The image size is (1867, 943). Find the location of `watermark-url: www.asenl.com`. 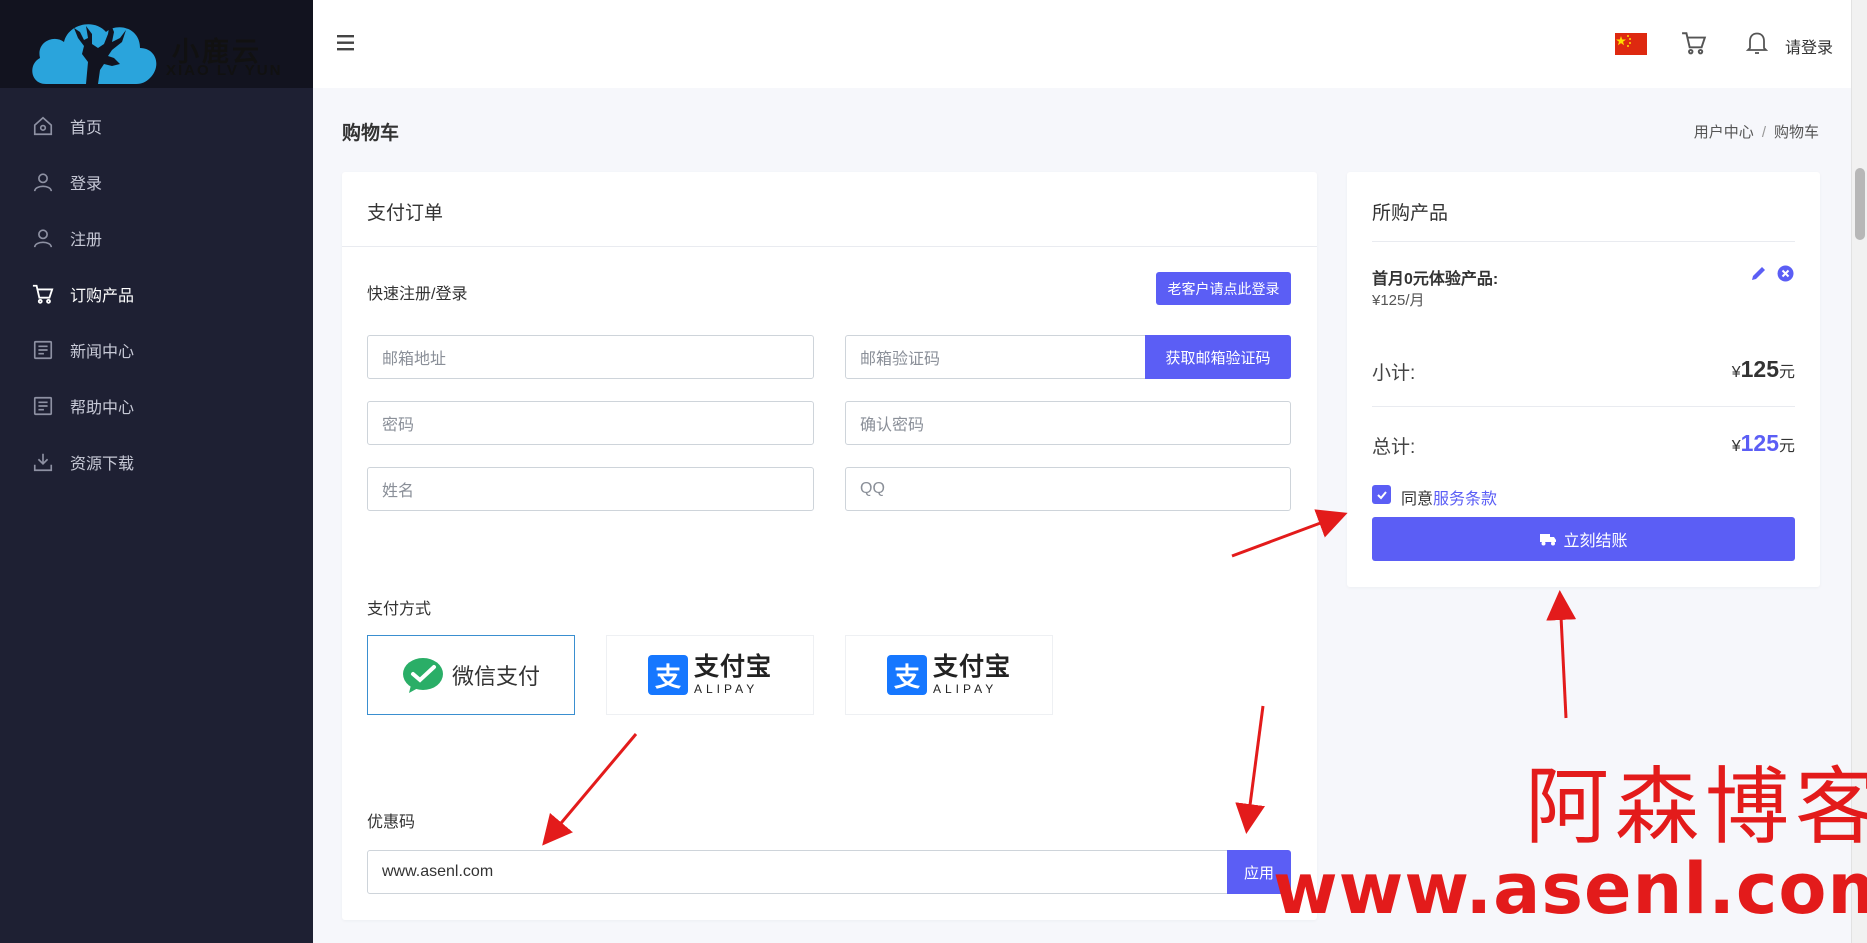

watermark-url: www.asenl.com is located at coordinates (1570, 889).